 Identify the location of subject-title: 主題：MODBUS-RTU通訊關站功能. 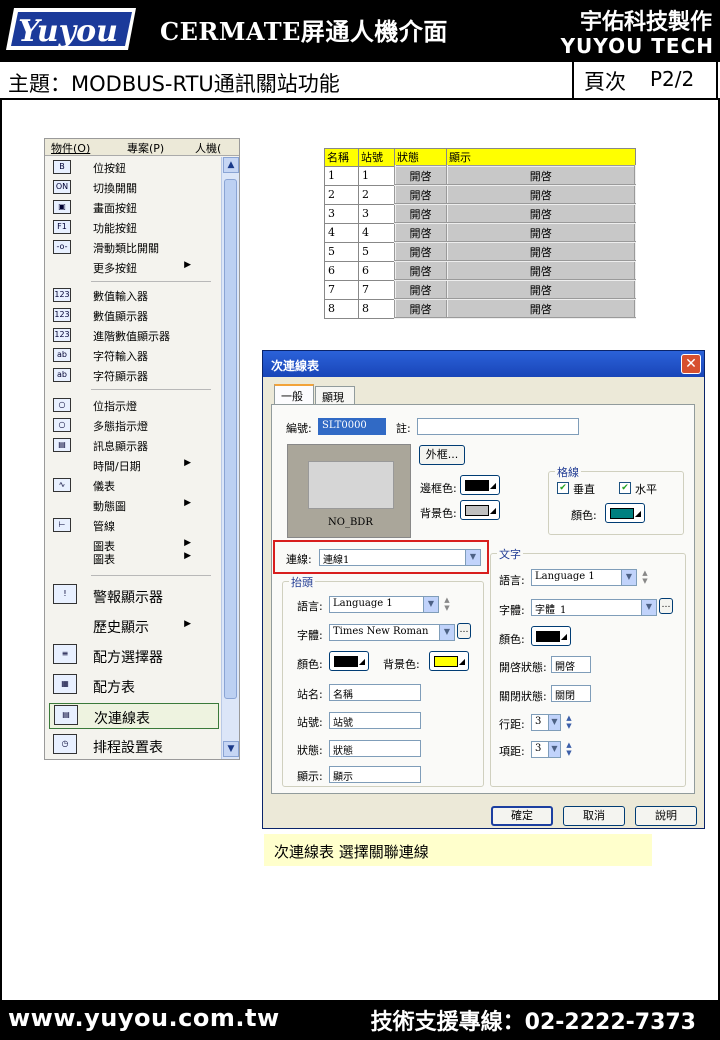
(174, 84).